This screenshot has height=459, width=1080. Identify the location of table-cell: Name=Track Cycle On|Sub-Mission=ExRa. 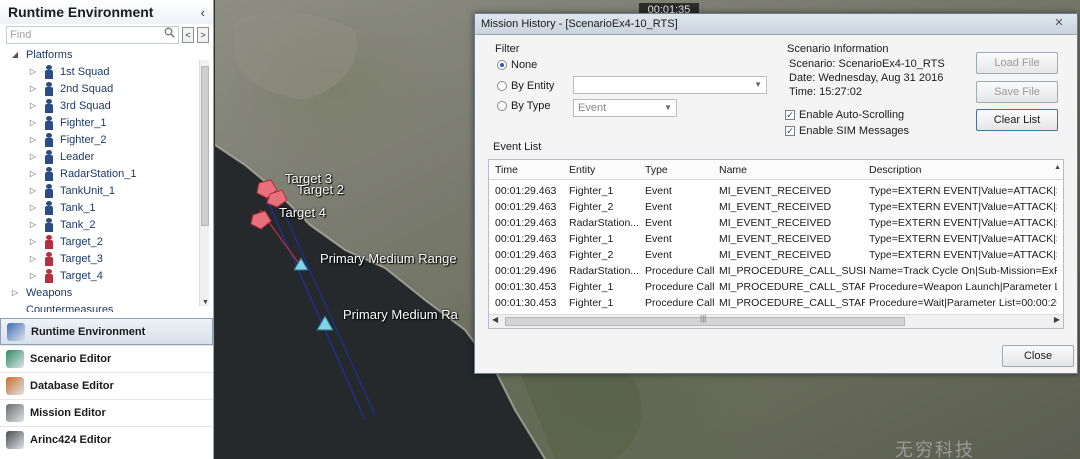
(963, 271).